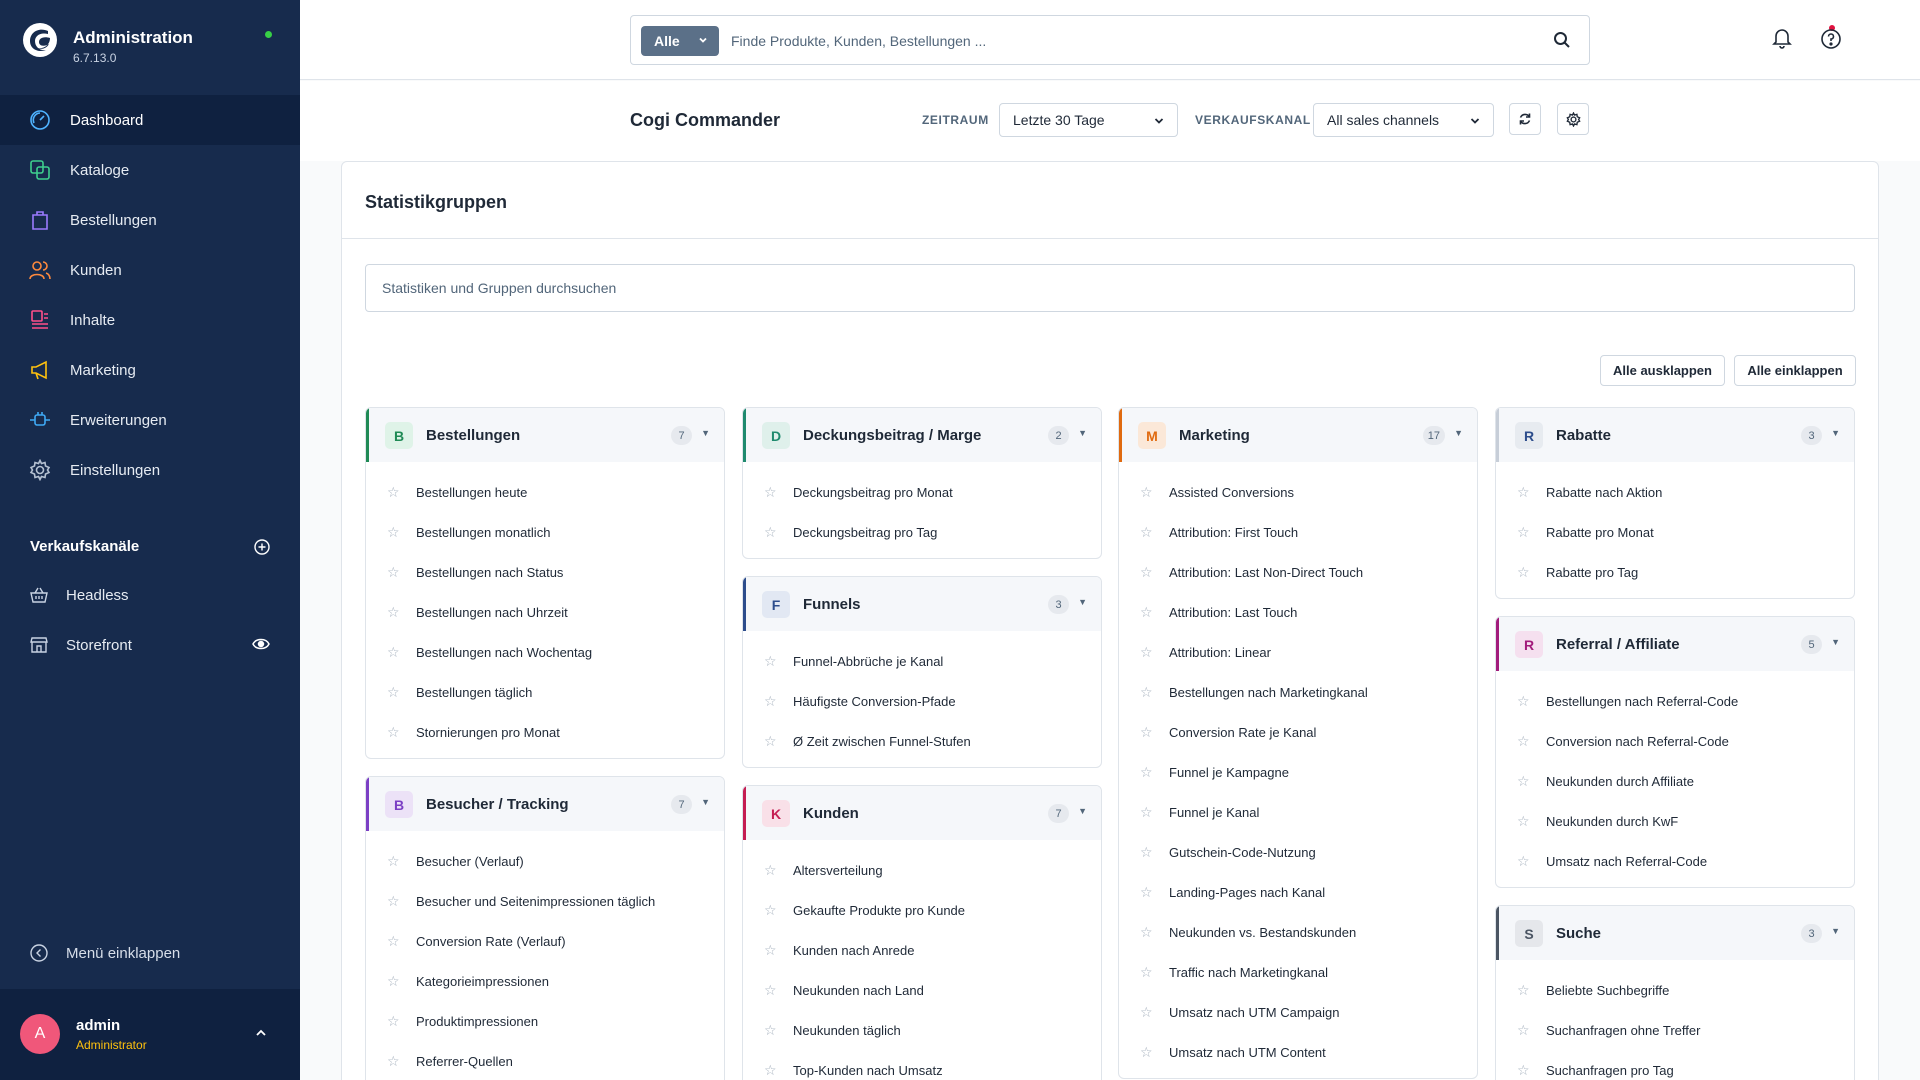 The height and width of the screenshot is (1080, 1920). I want to click on statistic-item: ☆ Traffic nach Marketingkanal, so click(1298, 972).